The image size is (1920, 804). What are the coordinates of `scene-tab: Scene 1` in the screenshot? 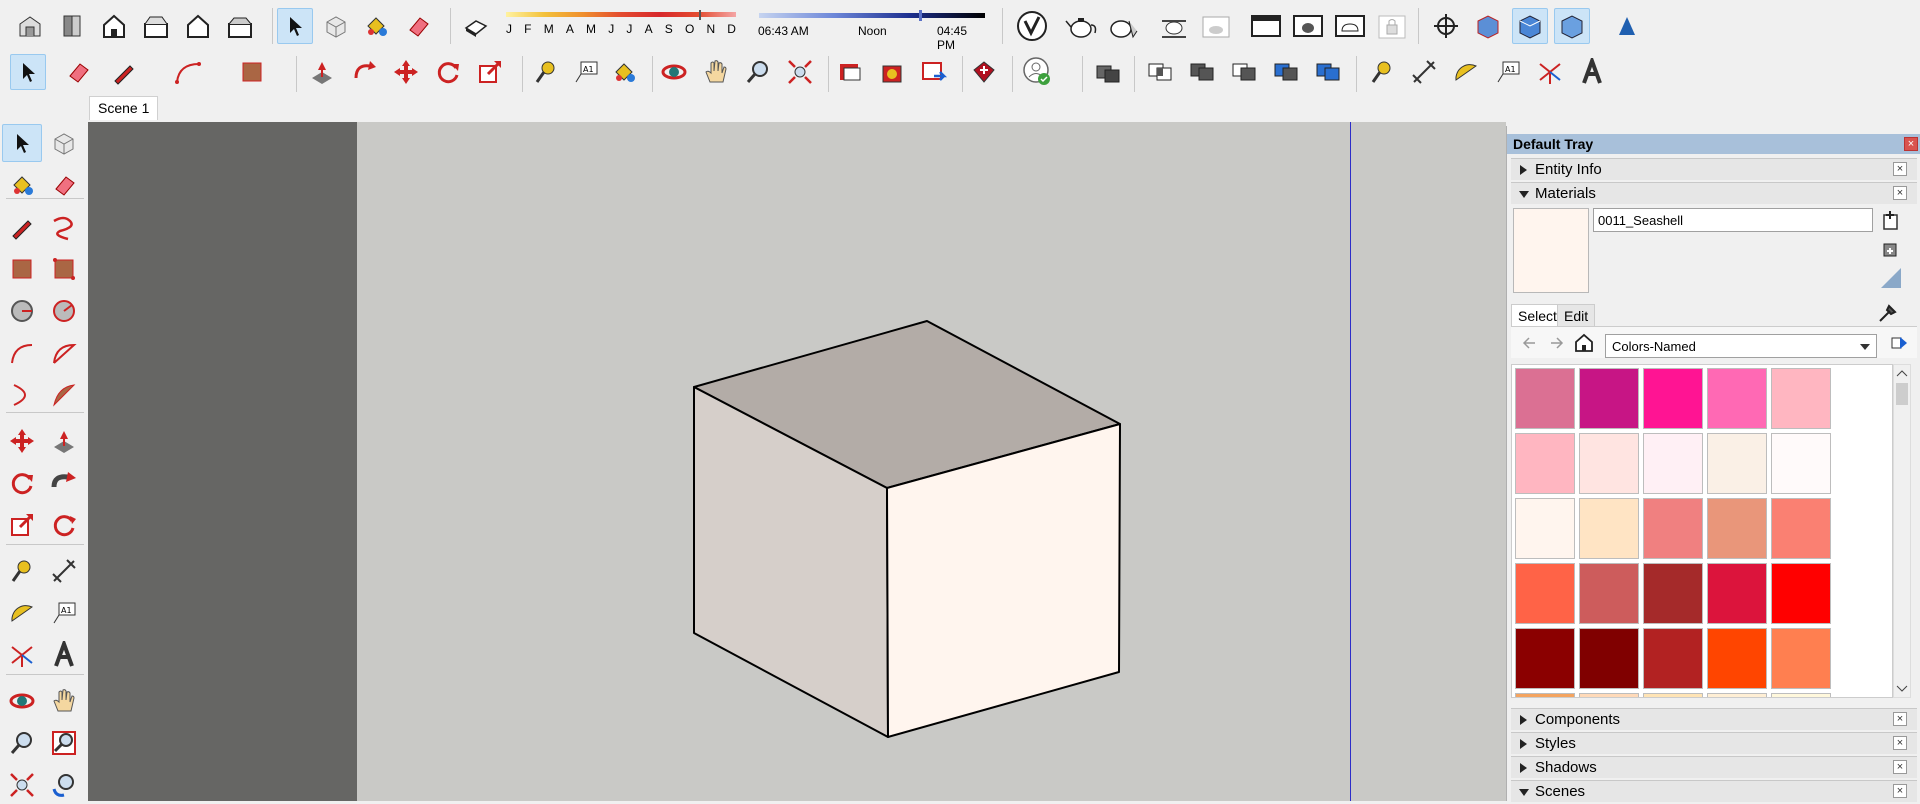 It's located at (124, 108).